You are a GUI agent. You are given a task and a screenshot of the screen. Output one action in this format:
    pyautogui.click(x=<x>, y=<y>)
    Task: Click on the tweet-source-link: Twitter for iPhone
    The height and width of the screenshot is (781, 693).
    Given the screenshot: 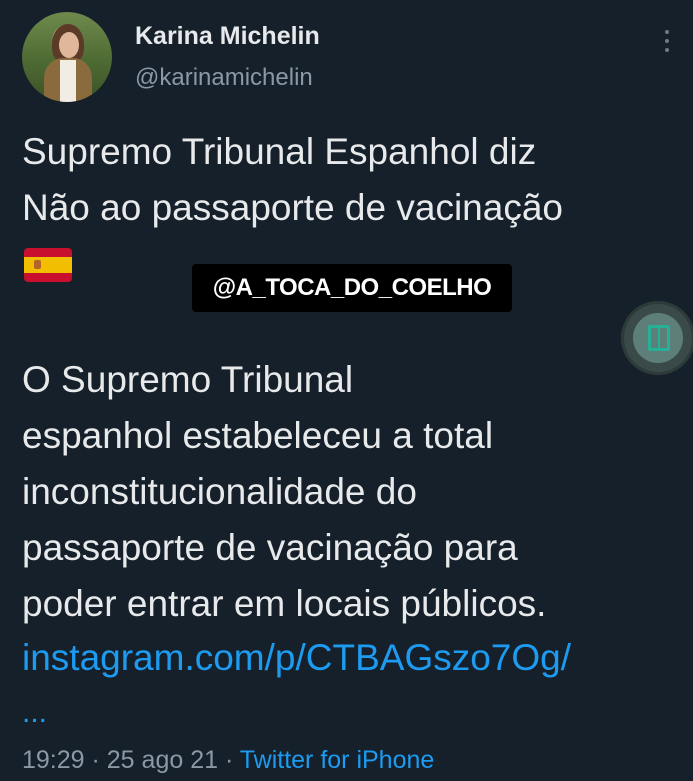 What is the action you would take?
    pyautogui.click(x=337, y=760)
    